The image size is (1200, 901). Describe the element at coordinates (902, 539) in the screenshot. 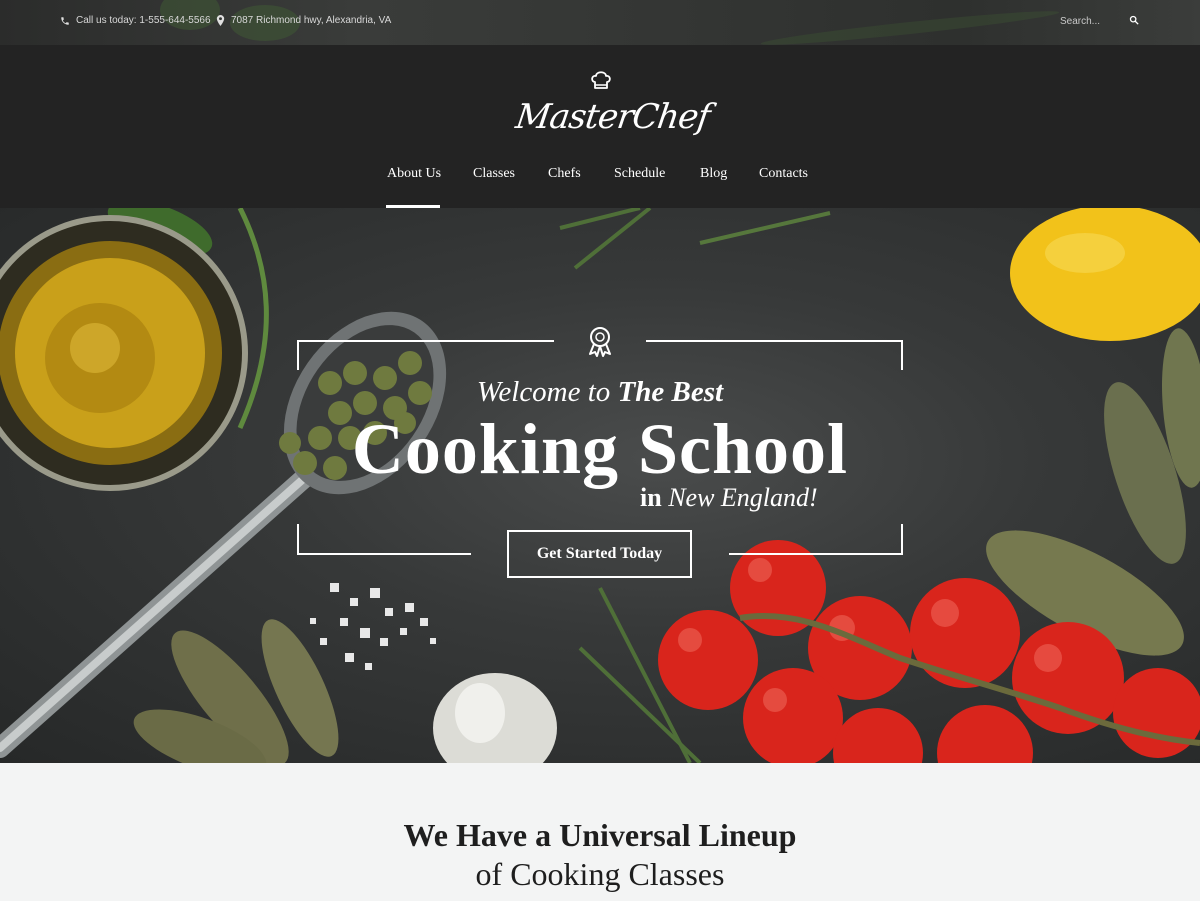

I see `frame-right-bottom` at that location.